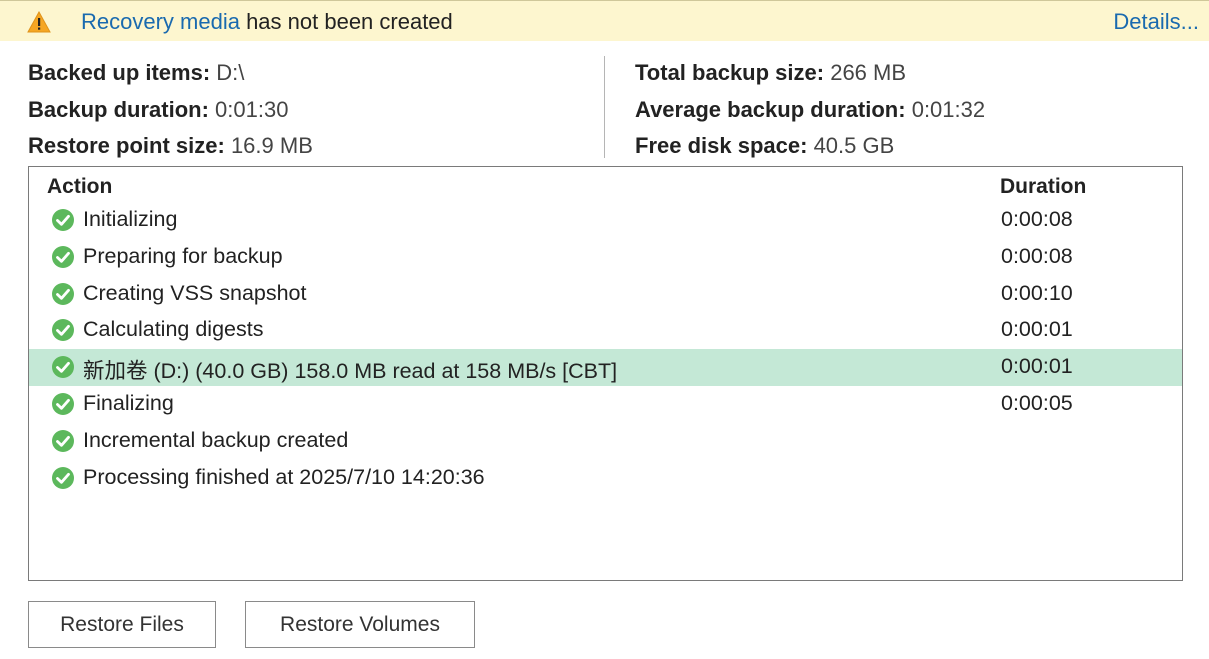 This screenshot has width=1209, height=659. What do you see at coordinates (770, 109) in the screenshot?
I see `stat-label: Average backup duration:` at bounding box center [770, 109].